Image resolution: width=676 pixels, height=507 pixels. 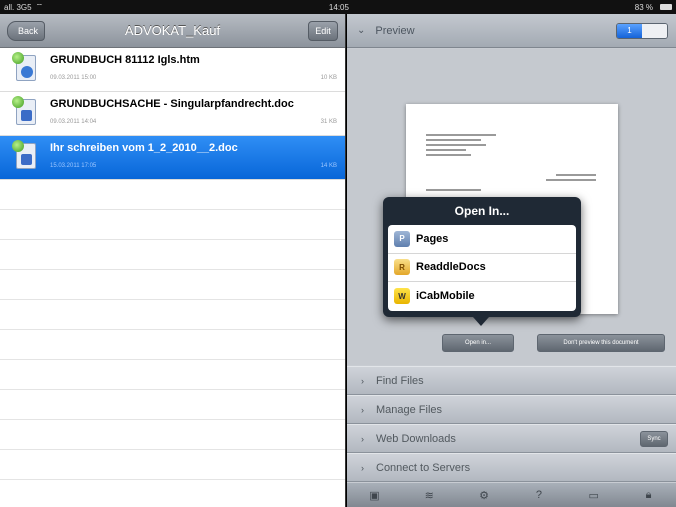 I want to click on html-file-icon, so click(x=24, y=66).